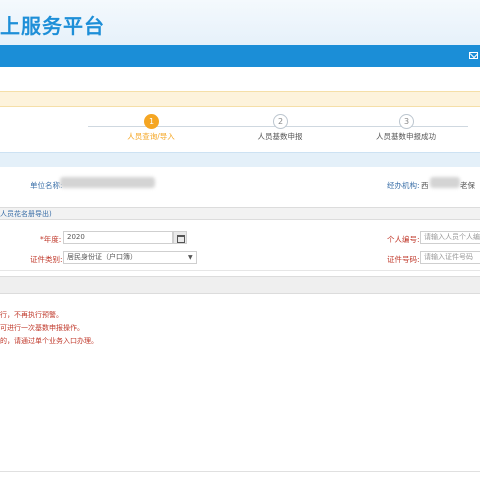 This screenshot has height=480, width=480. Describe the element at coordinates (280, 136) in the screenshot. I see `step-2-label: 人员基数申报` at that location.